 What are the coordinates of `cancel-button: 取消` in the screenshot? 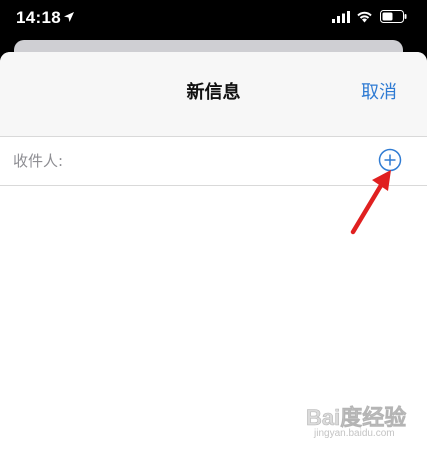 It's located at (379, 91).